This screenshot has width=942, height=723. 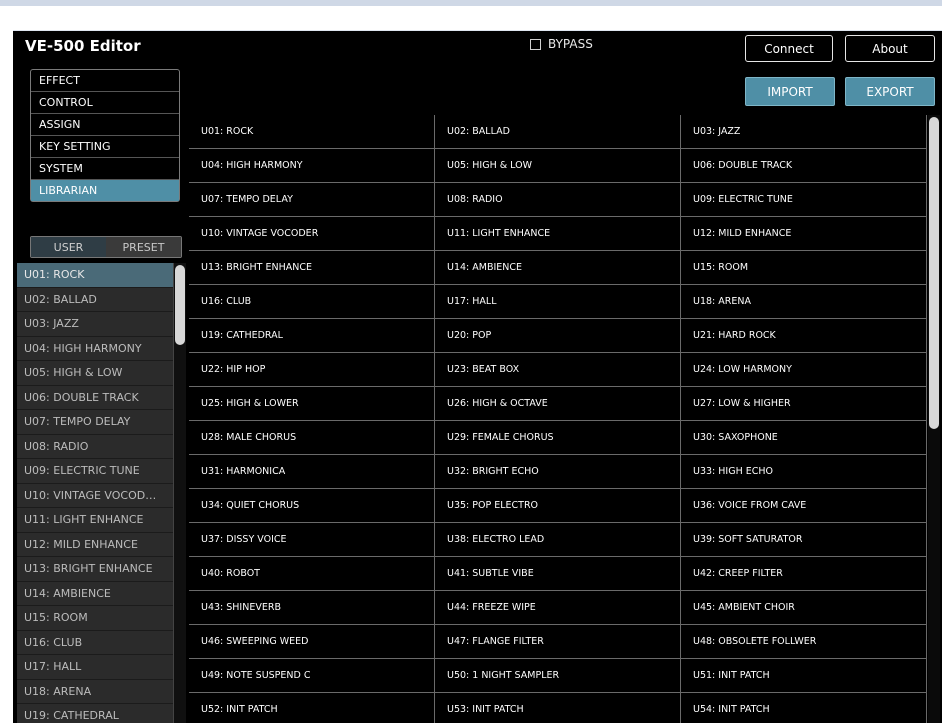 I want to click on patch-grid-scroll-thumb, so click(x=934, y=273).